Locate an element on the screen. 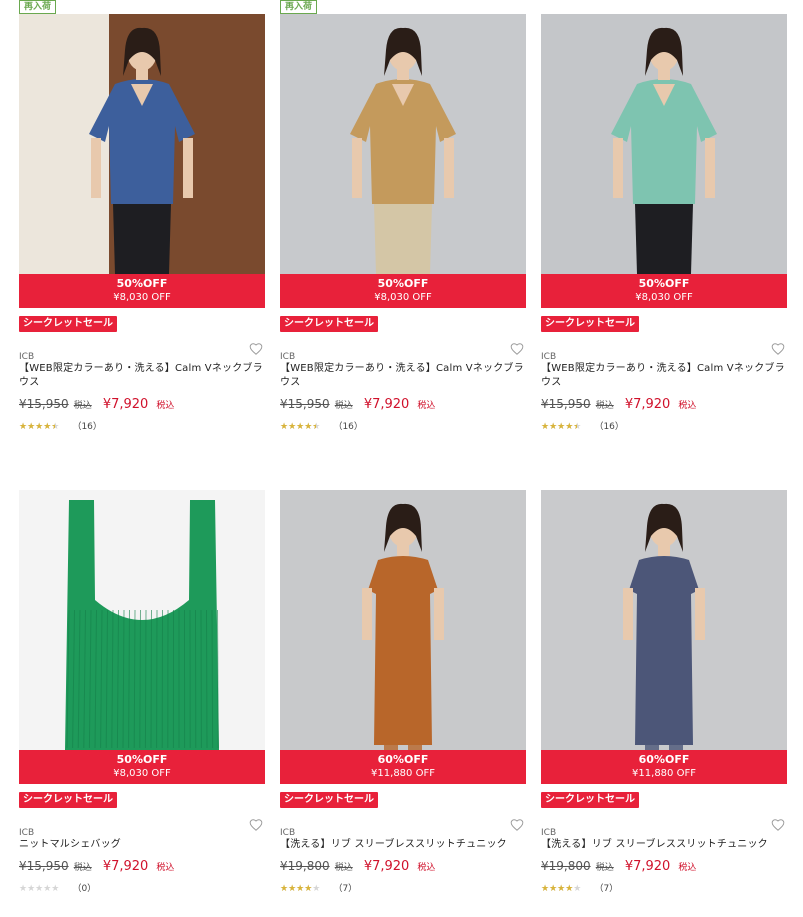 This screenshot has height=917, width=803. rating-row: ★★★★★★★★★★ （7） is located at coordinates (403, 888).